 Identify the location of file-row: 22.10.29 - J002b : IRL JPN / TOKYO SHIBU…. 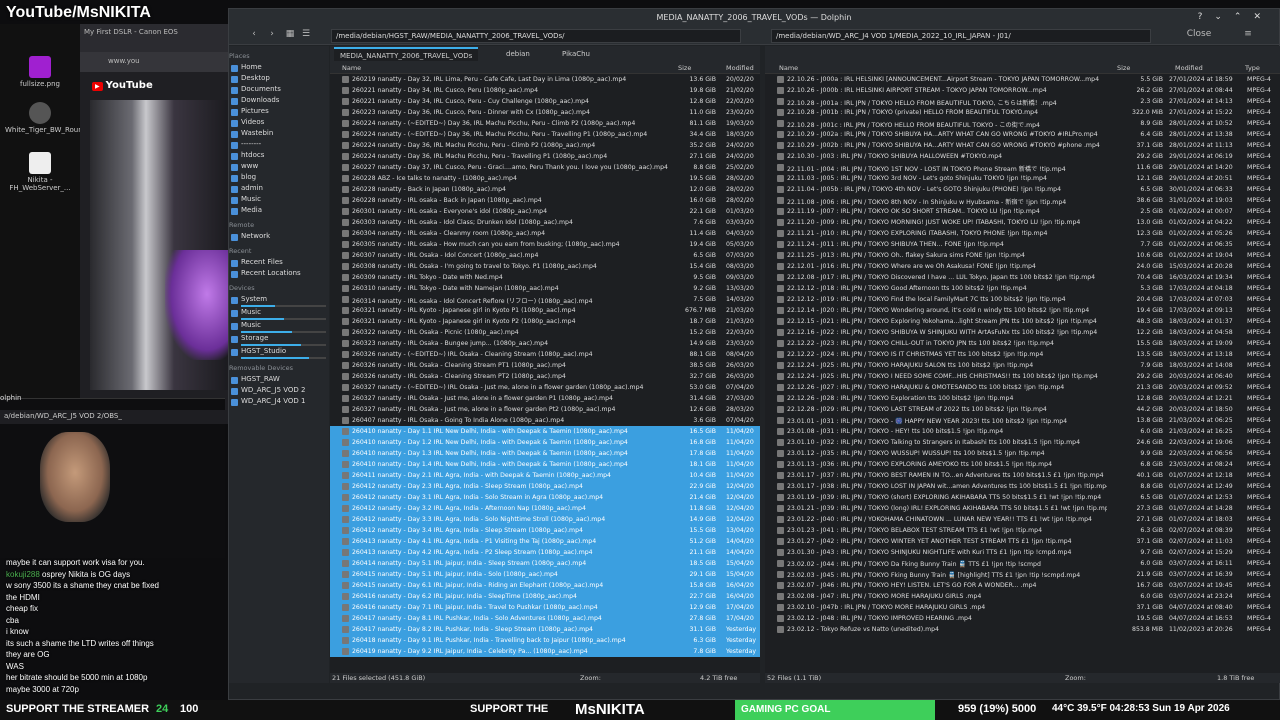
(1022, 145).